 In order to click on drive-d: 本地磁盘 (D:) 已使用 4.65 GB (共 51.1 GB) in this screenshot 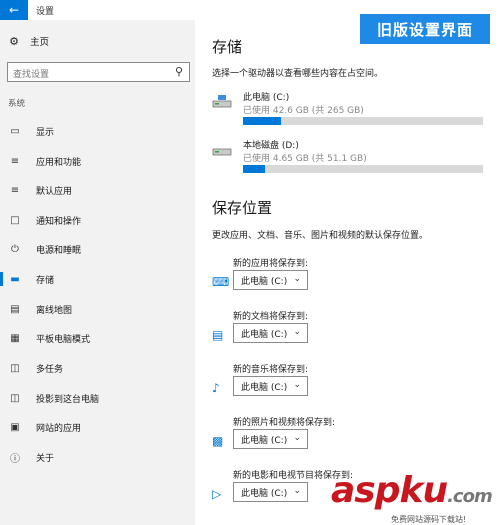, I will do `click(347, 158)`.